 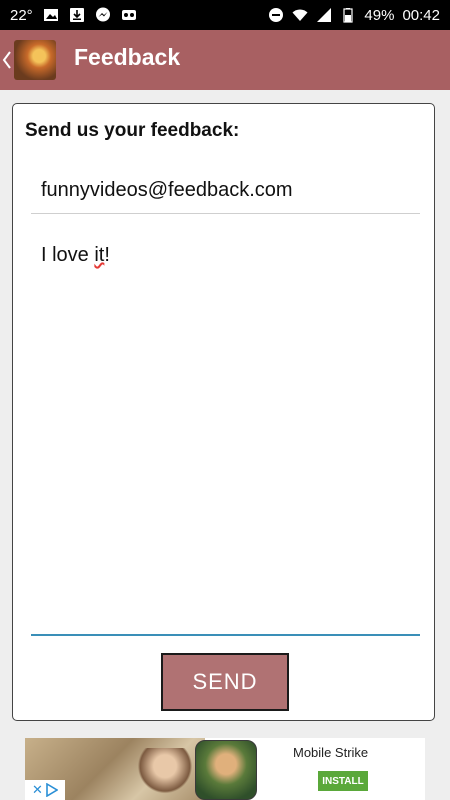 What do you see at coordinates (276, 15) in the screenshot?
I see `do-not-disturb-icon` at bounding box center [276, 15].